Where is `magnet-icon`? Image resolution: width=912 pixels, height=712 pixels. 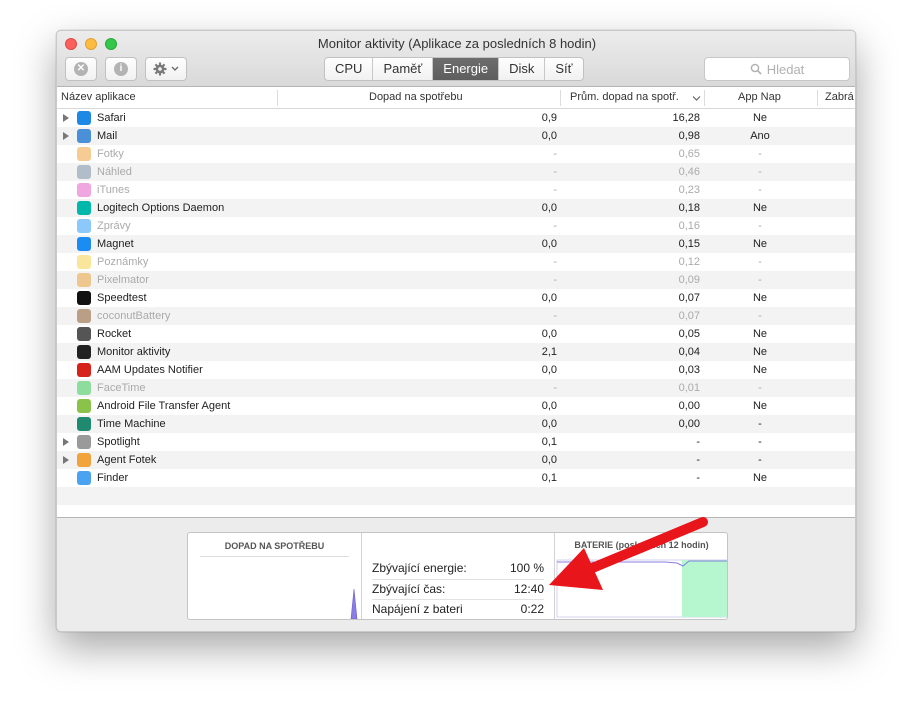 magnet-icon is located at coordinates (84, 244).